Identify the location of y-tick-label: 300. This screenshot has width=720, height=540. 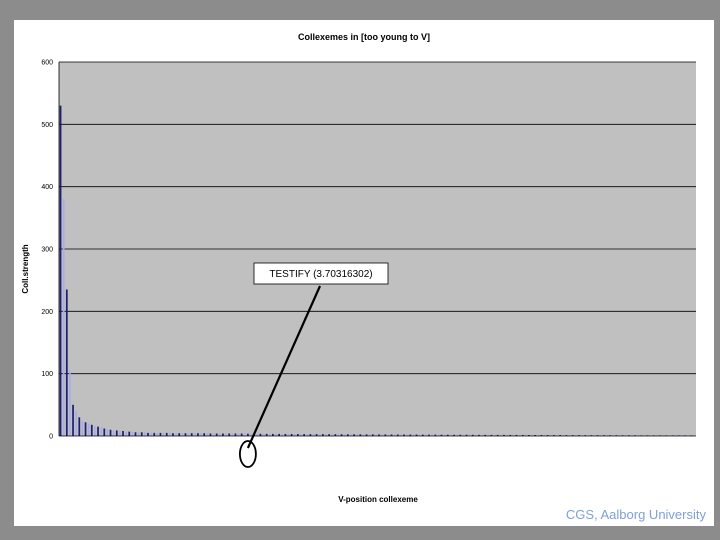
(47, 250).